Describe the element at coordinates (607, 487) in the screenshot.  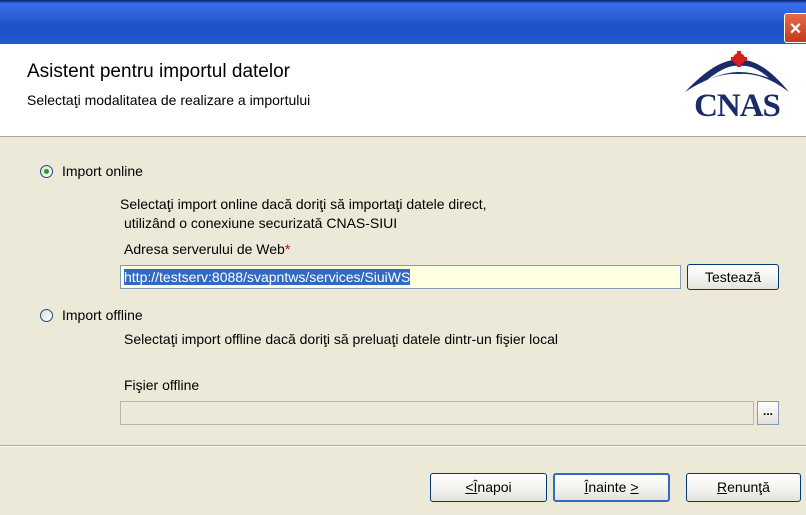
I see `next-label: nainte` at that location.